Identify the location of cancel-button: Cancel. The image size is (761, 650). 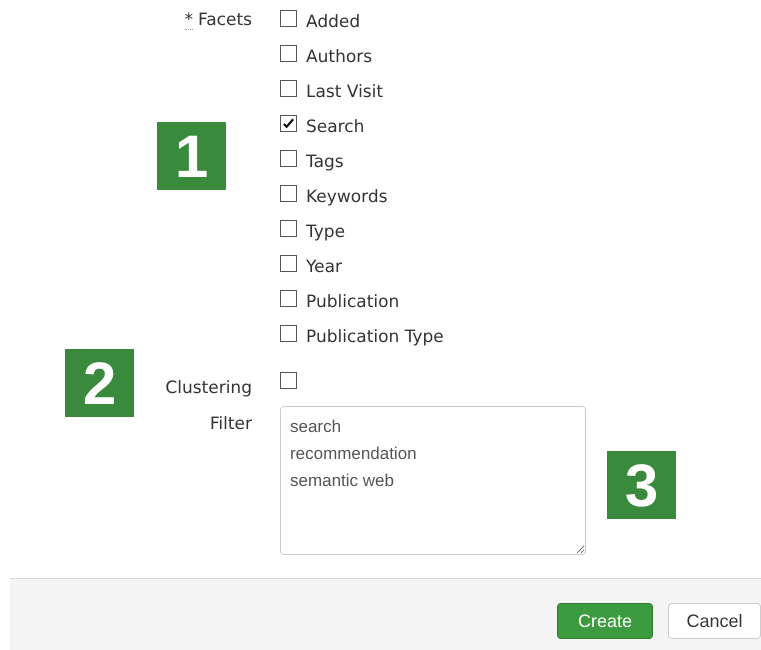
(714, 621).